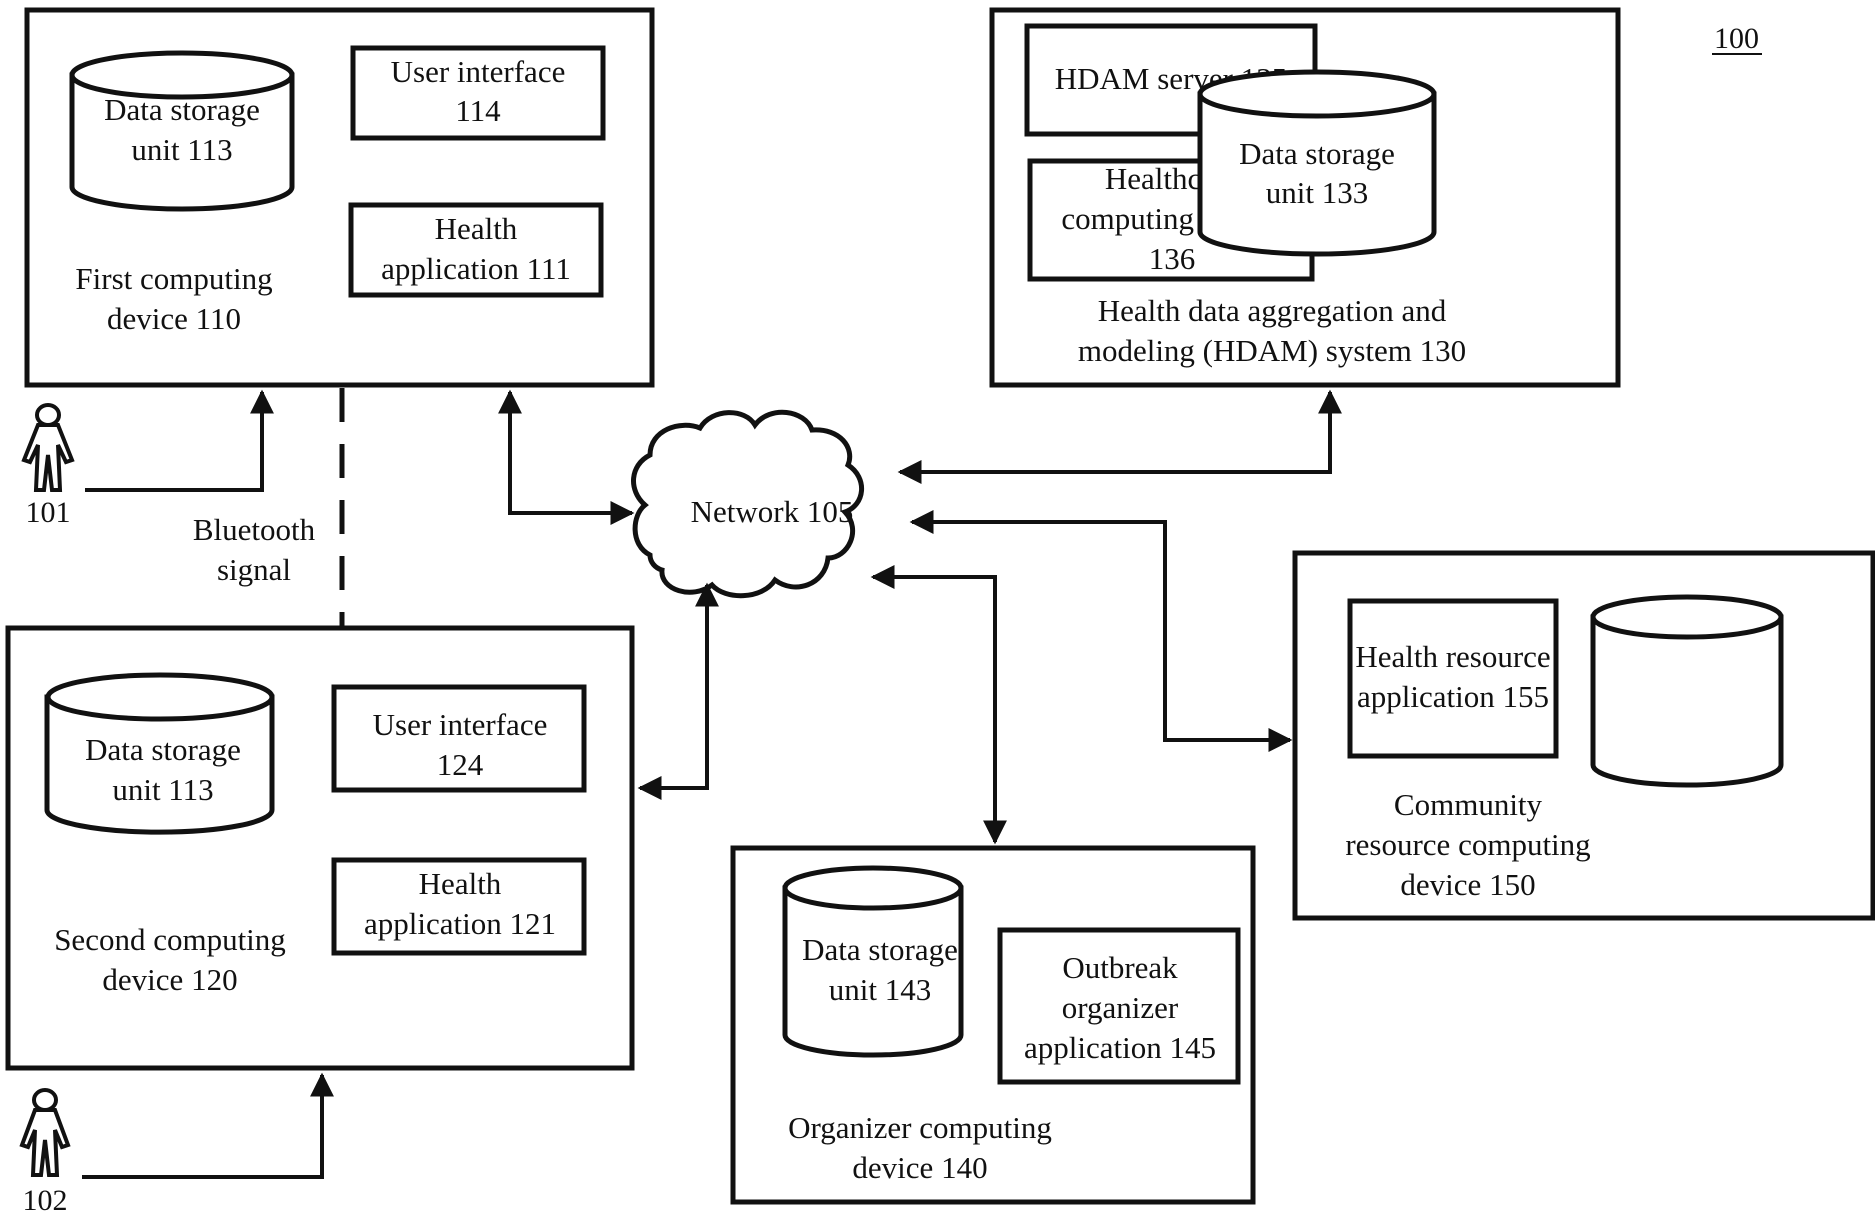 The image size is (1875, 1216). Describe the element at coordinates (1120, 967) in the screenshot. I see `outbreak-app-line1: Outbreak` at that location.